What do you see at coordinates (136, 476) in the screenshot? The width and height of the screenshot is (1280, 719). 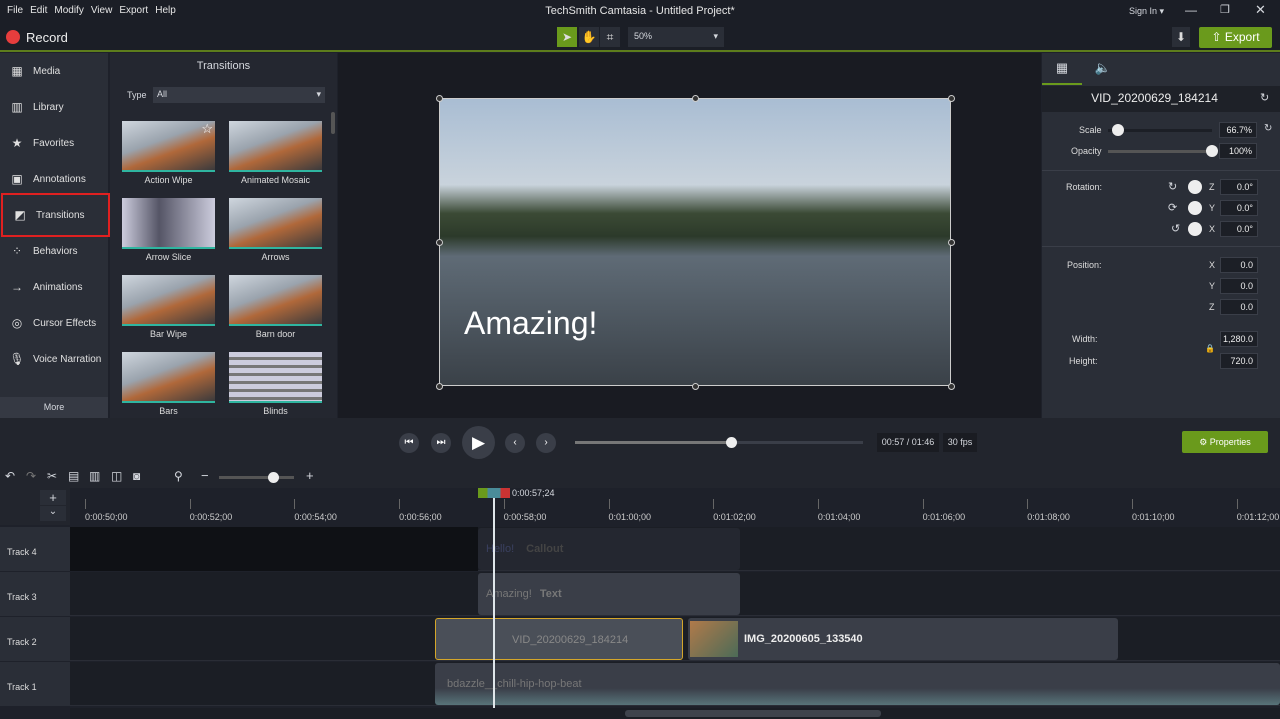 I see `snapshot-icon: ◙` at bounding box center [136, 476].